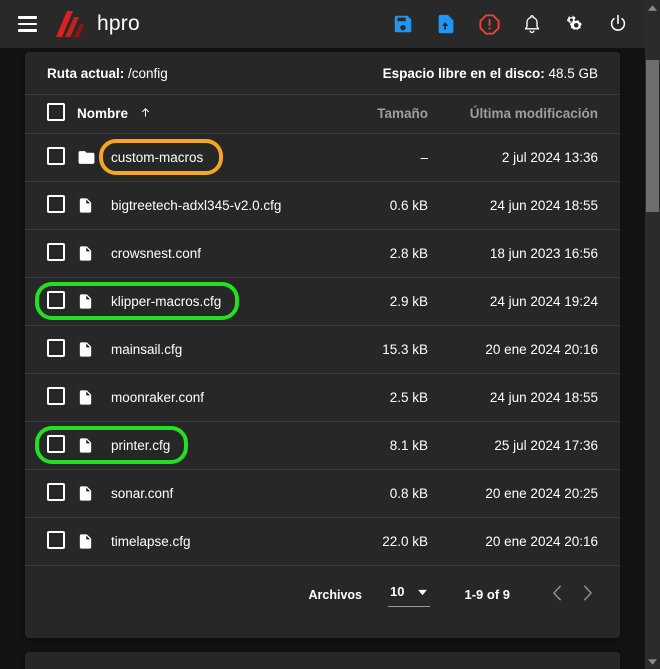  I want to click on bell-icon, so click(532, 24).